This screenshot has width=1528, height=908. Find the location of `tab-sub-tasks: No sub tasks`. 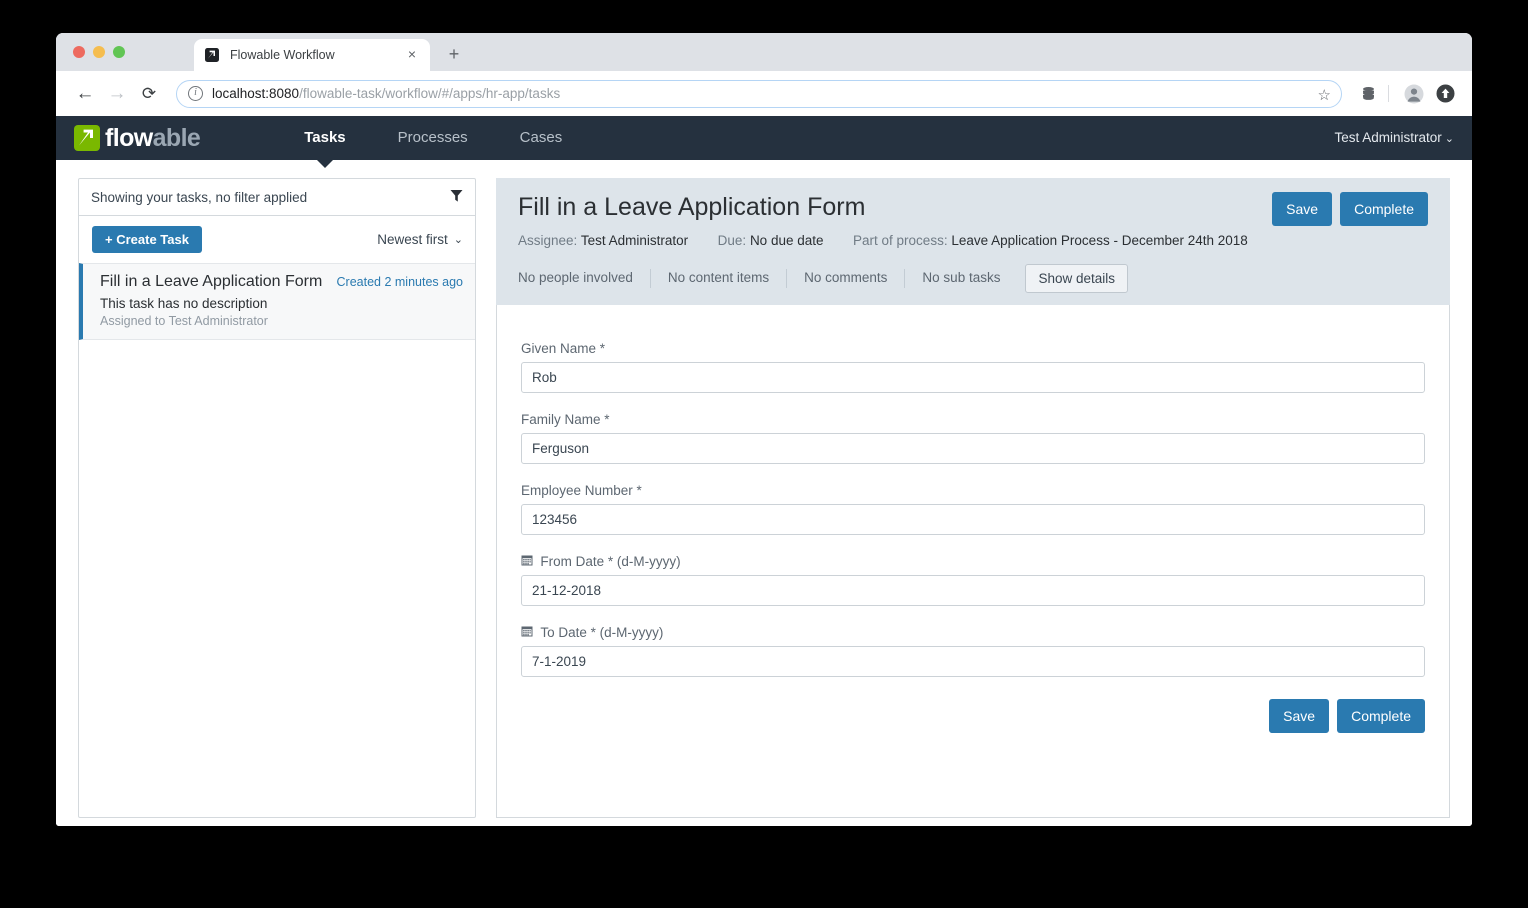

tab-sub-tasks: No sub tasks is located at coordinates (961, 278).